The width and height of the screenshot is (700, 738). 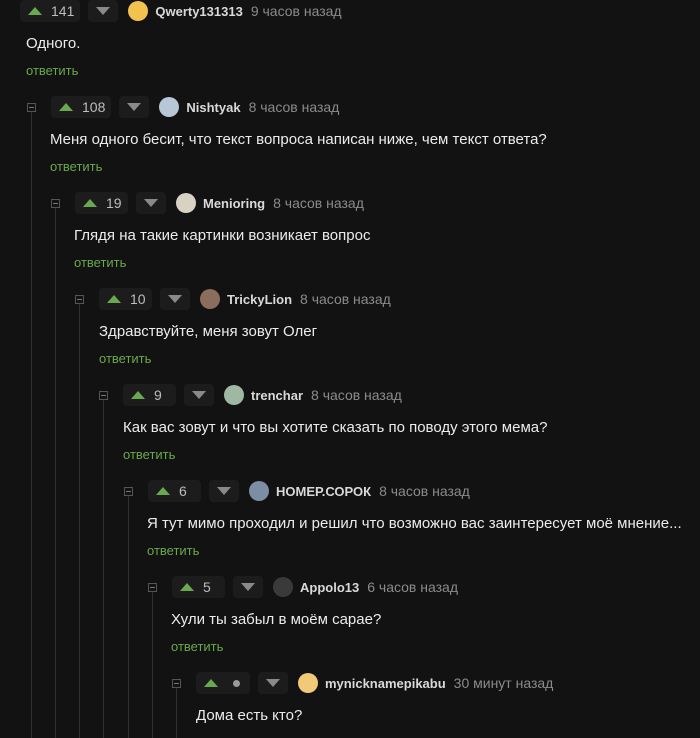 I want to click on username: mynicknamepikabu, so click(x=385, y=683).